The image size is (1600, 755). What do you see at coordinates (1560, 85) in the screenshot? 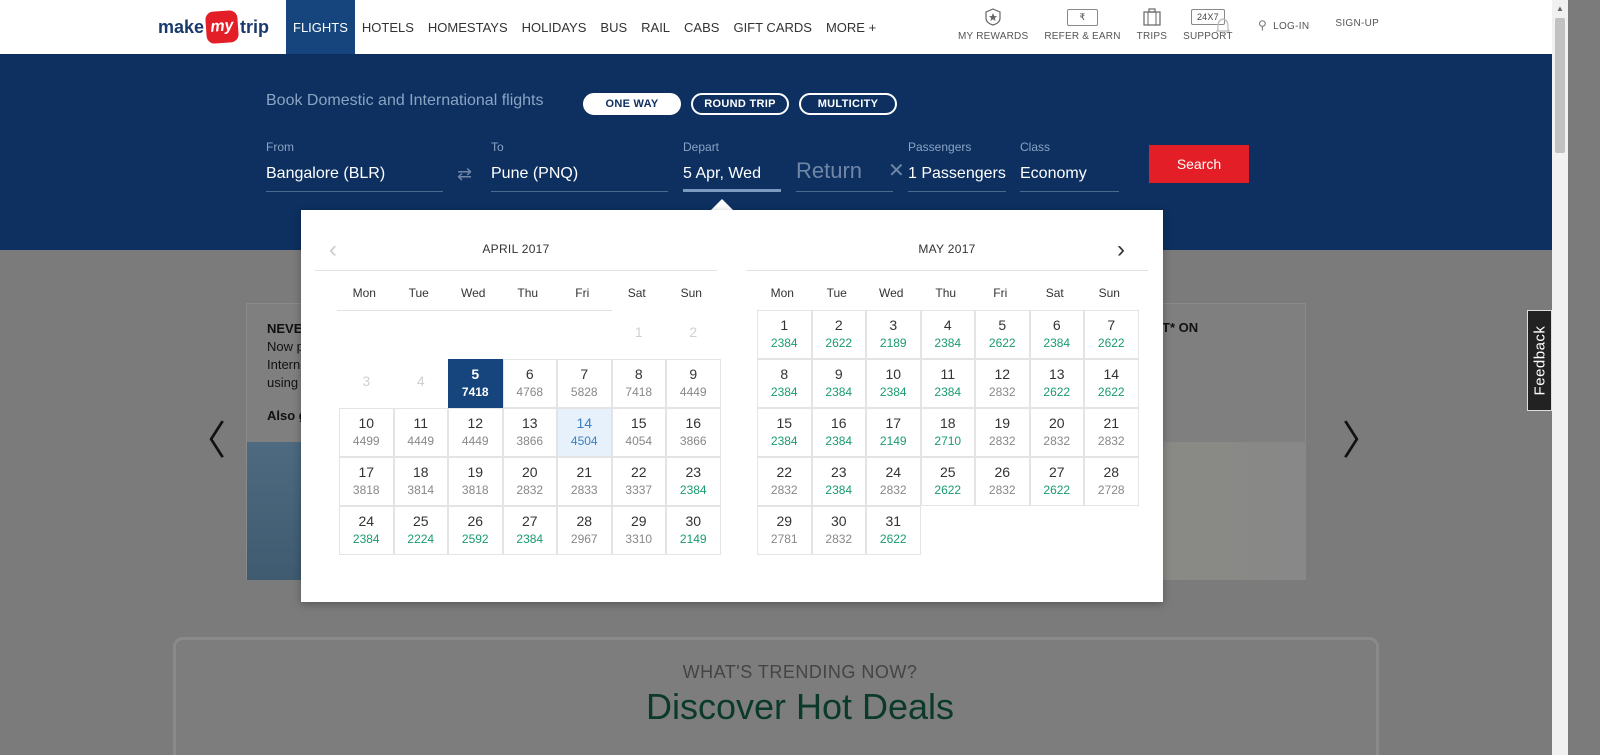
I see `scroll-thumb` at bounding box center [1560, 85].